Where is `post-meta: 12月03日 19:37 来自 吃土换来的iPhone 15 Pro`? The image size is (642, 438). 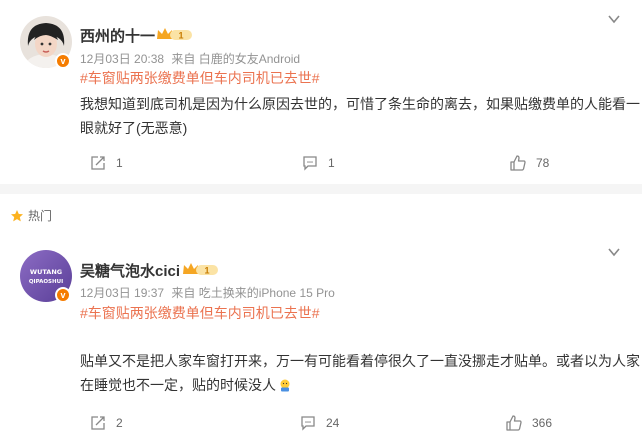
post-meta: 12月03日 19:37 来自 吃土换来的iPhone 15 Pro is located at coordinates (209, 292).